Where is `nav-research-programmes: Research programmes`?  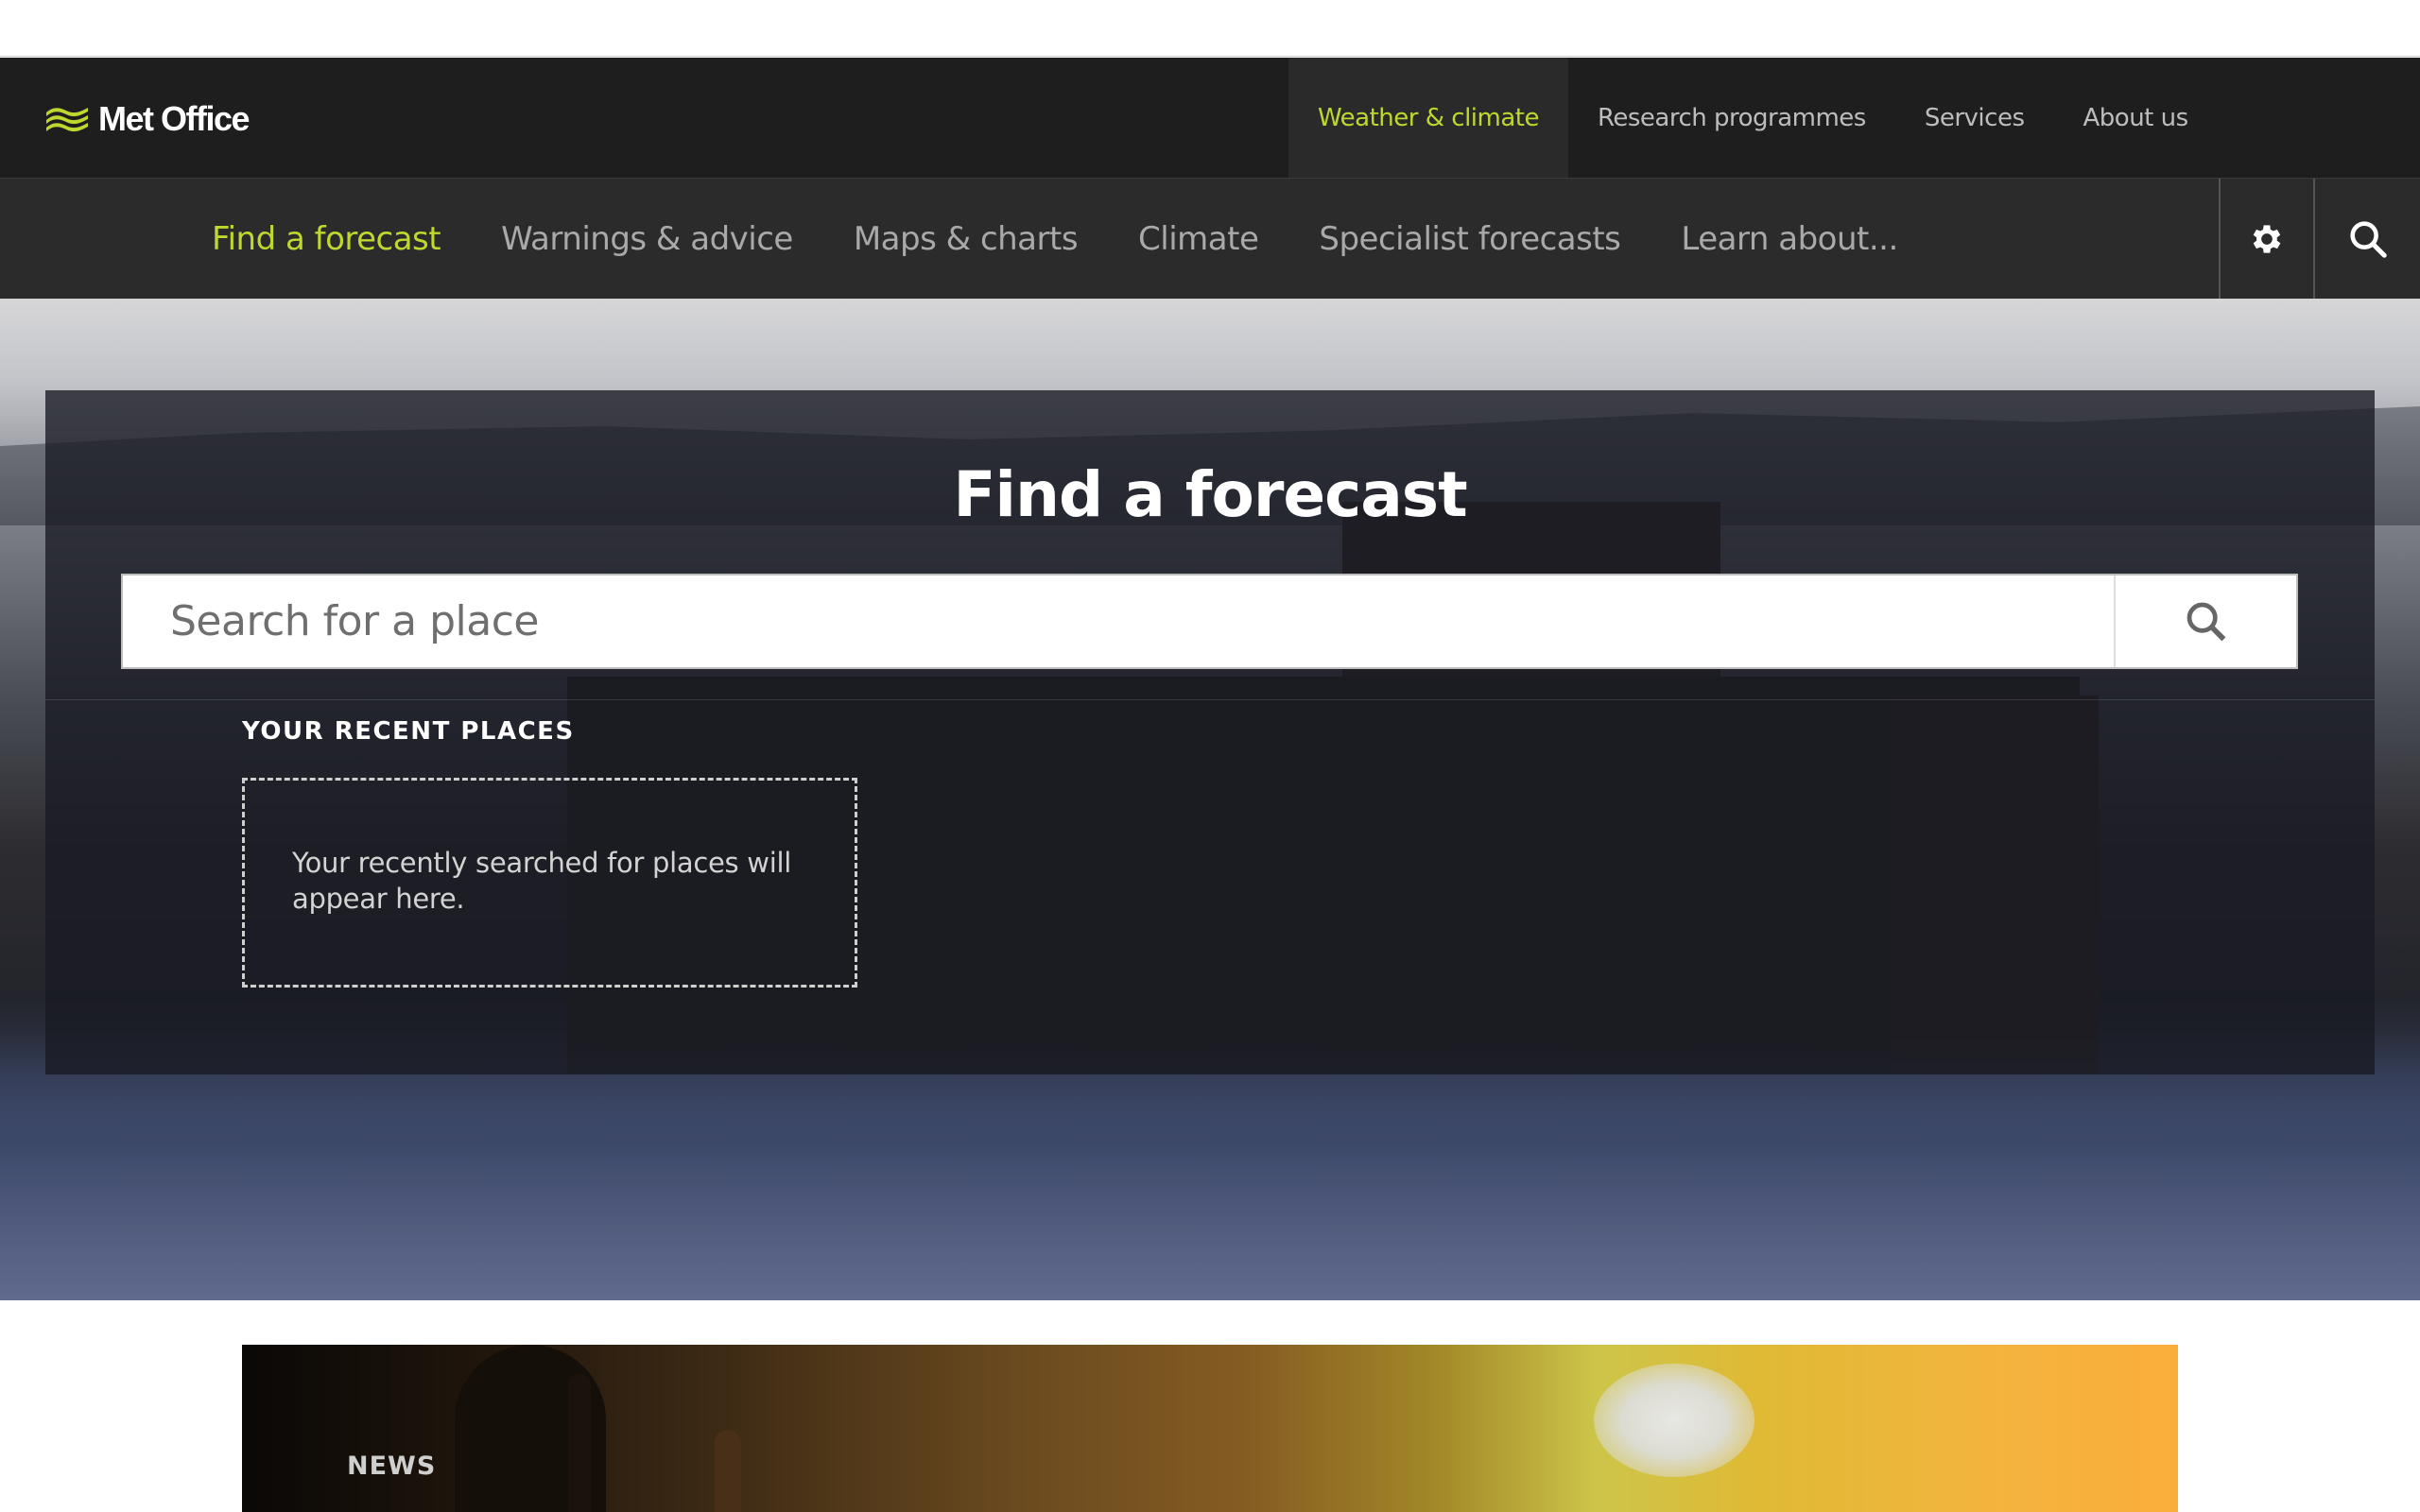
nav-research-programmes: Research programmes is located at coordinates (1731, 118).